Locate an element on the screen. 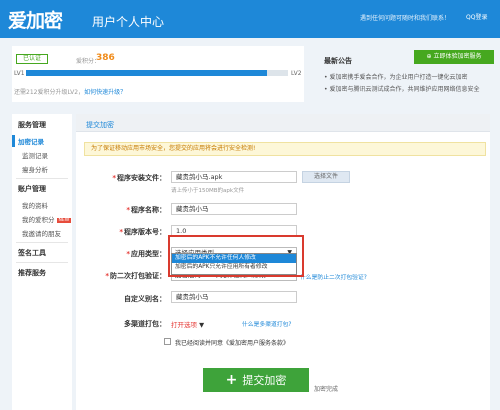 The image size is (500, 410). sidebar-item-my-profile: 我的资料 is located at coordinates (35, 205).